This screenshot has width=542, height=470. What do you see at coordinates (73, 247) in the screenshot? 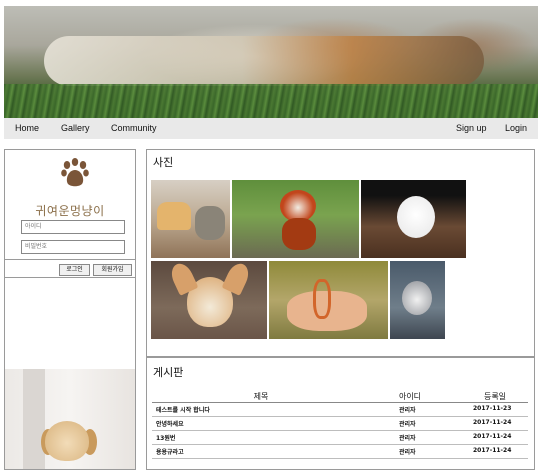
I see `password-input` at bounding box center [73, 247].